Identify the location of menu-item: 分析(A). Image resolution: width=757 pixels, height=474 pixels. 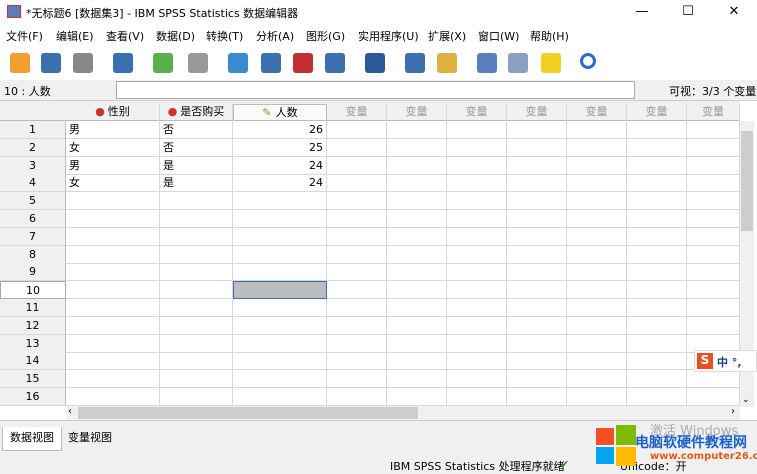
(275, 36).